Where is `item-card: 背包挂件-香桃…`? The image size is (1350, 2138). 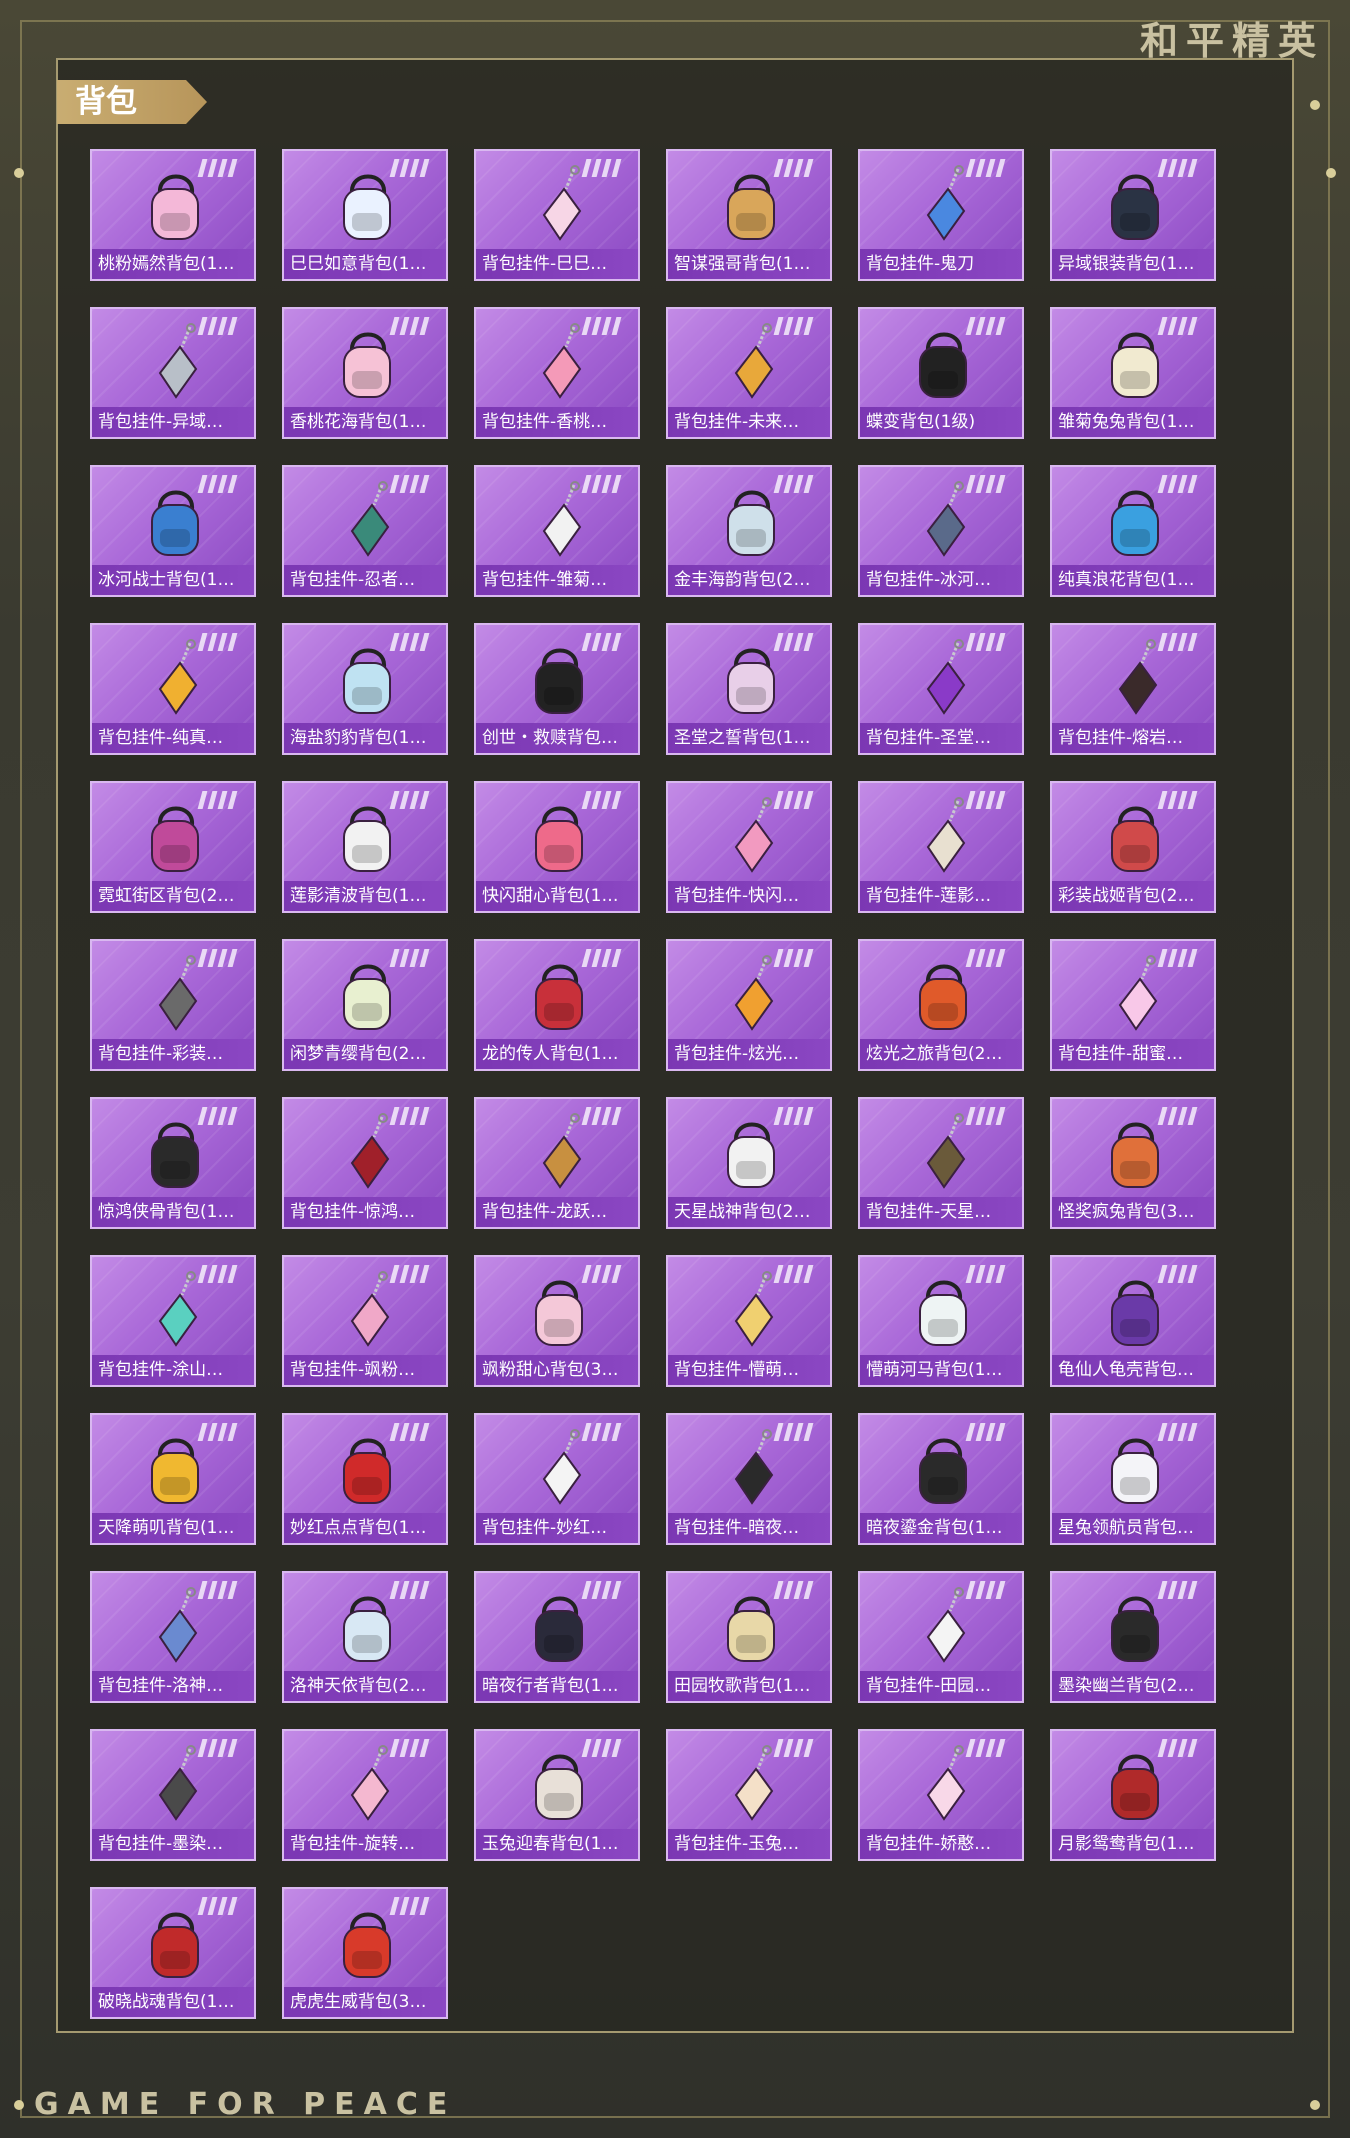
item-card: 背包挂件-香桃… is located at coordinates (557, 373).